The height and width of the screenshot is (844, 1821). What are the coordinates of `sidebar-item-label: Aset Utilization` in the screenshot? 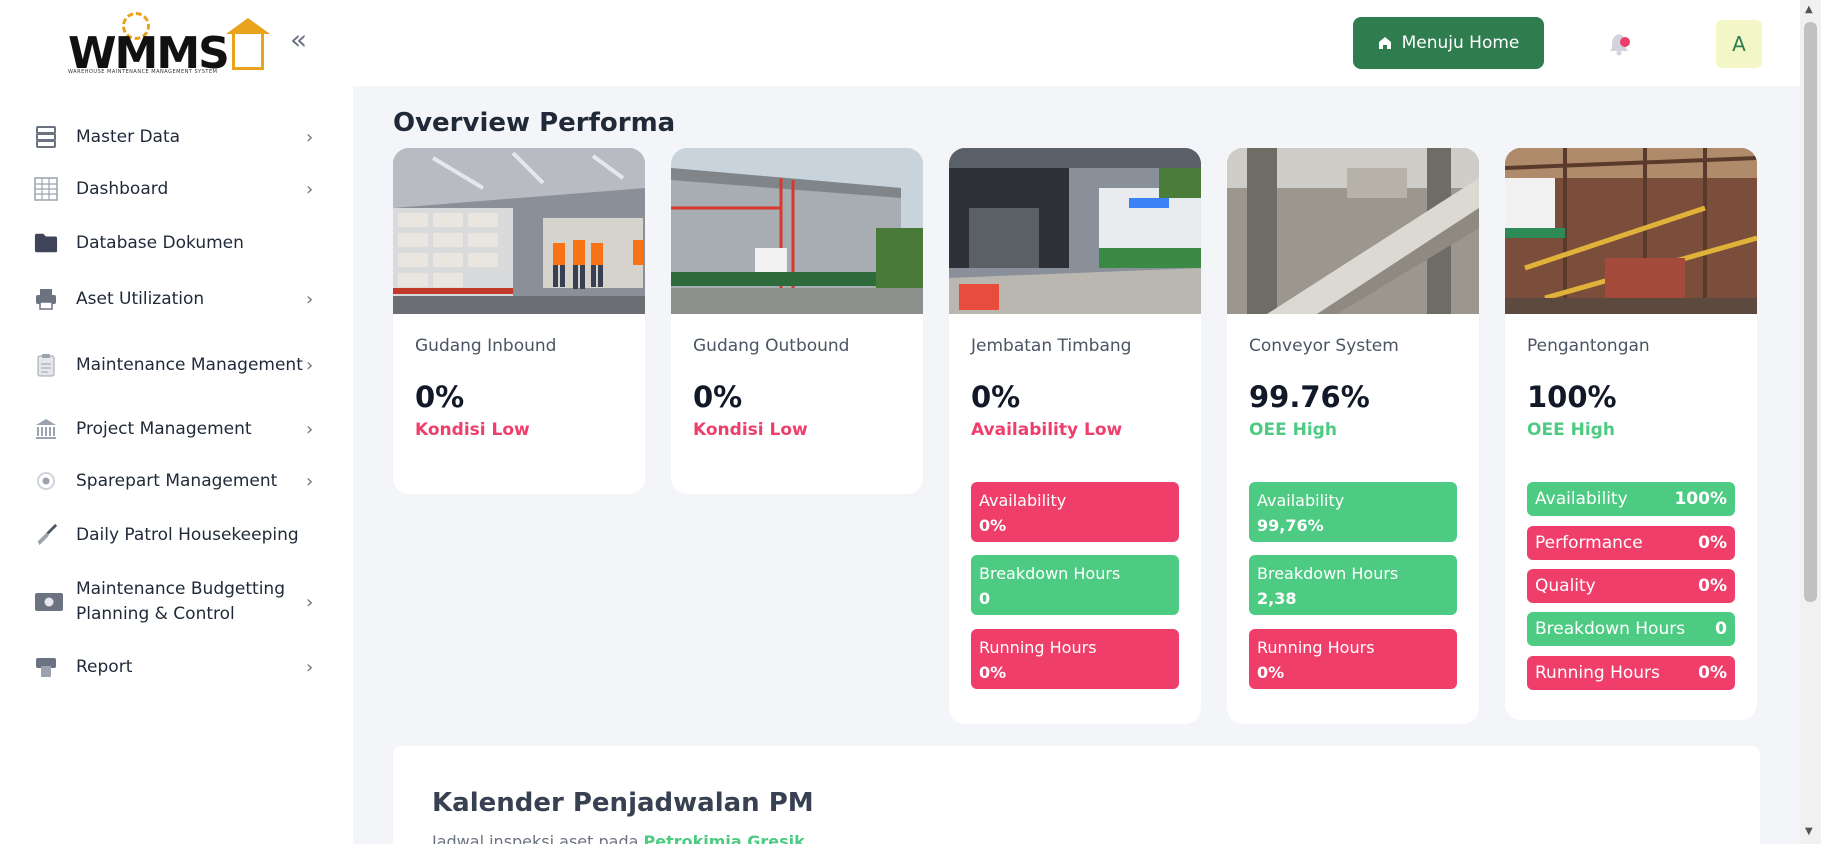 It's located at (140, 298).